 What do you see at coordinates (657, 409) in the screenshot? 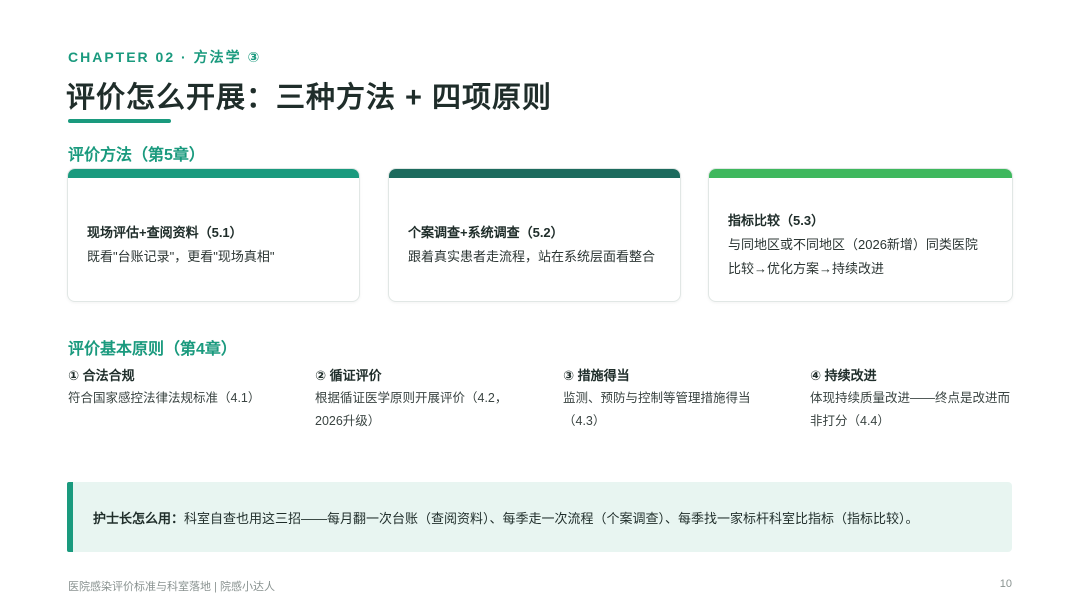
I see `principle-description: 监测、预防与控制等管理措施得当（4.3）` at bounding box center [657, 409].